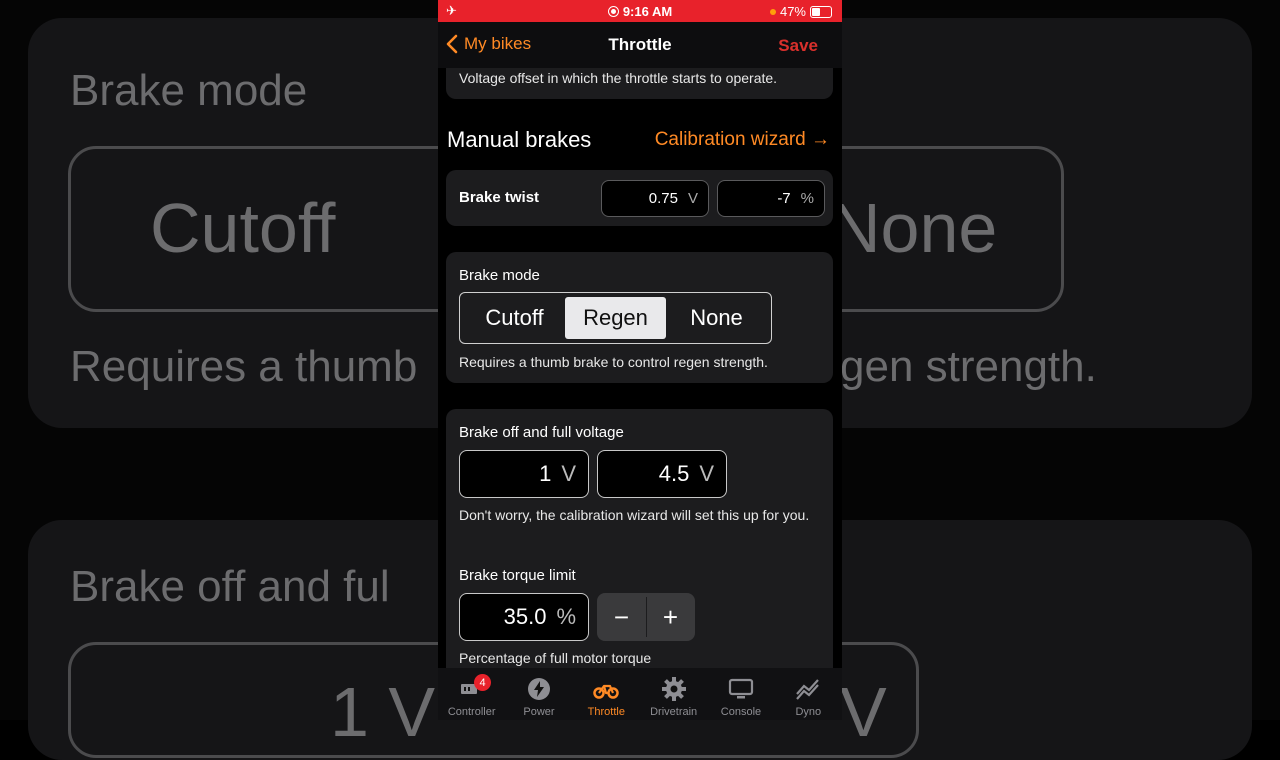 This screenshot has width=1280, height=760. I want to click on brake-full-voltage-field: 4.5 V, so click(662, 474).